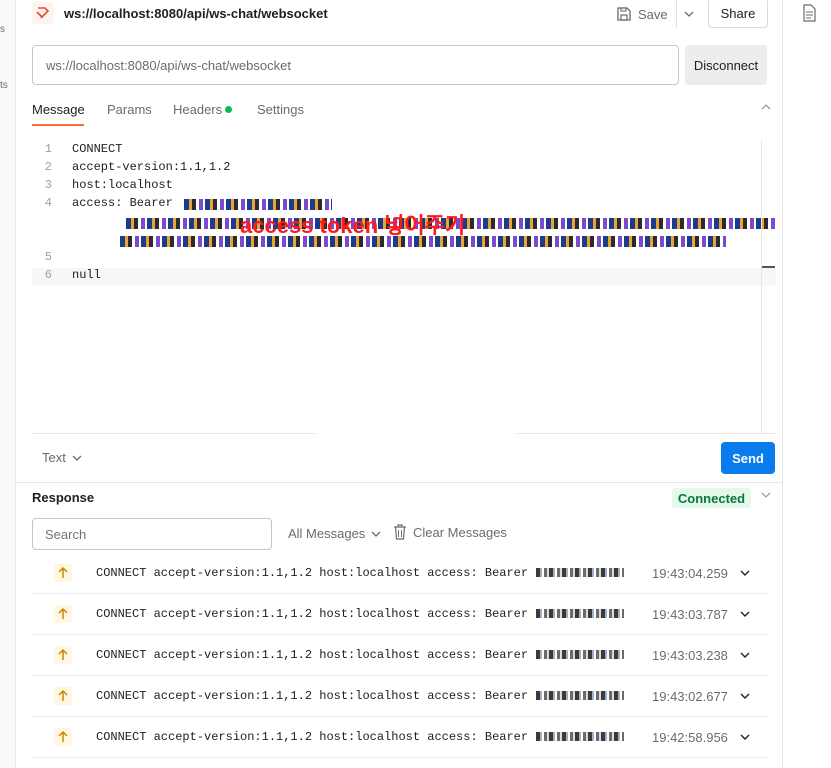 This screenshot has height=768, width=831. Describe the element at coordinates (54, 457) in the screenshot. I see `format-label: Text` at that location.